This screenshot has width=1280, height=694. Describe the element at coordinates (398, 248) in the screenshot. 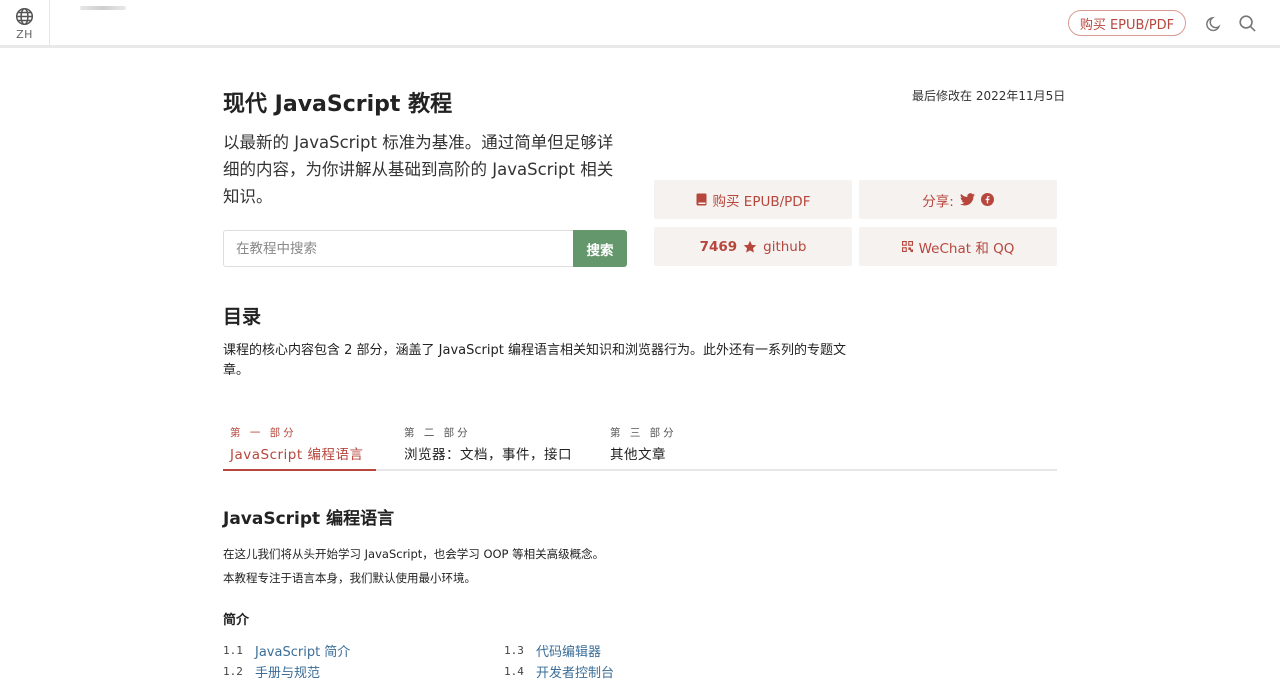

I see `tutorial-search-input` at that location.